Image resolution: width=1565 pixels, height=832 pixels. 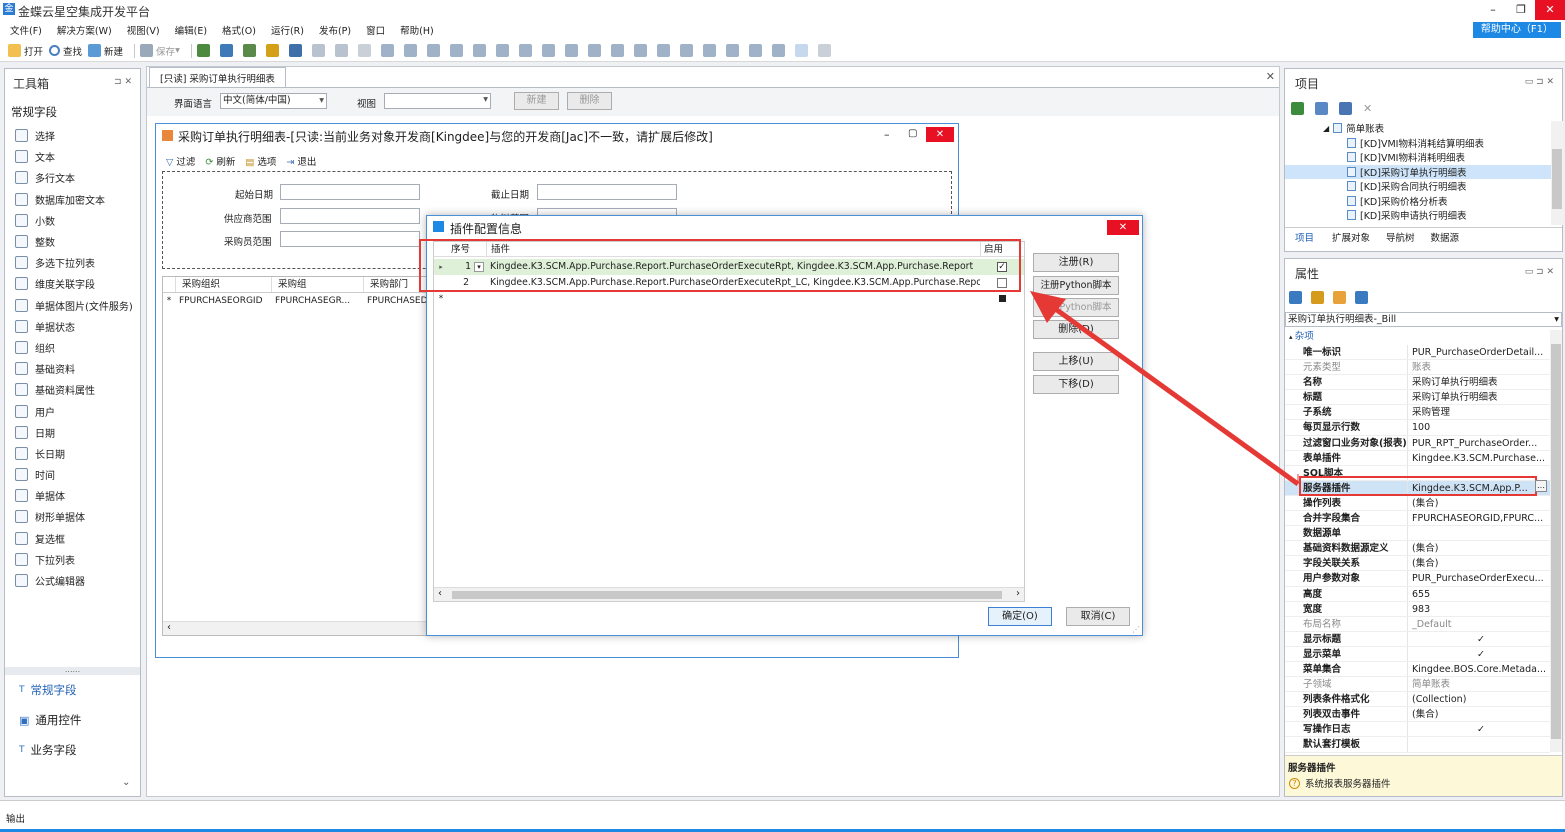 What do you see at coordinates (1417, 368) in the screenshot?
I see `property-row: 元素类型 账表` at bounding box center [1417, 368].